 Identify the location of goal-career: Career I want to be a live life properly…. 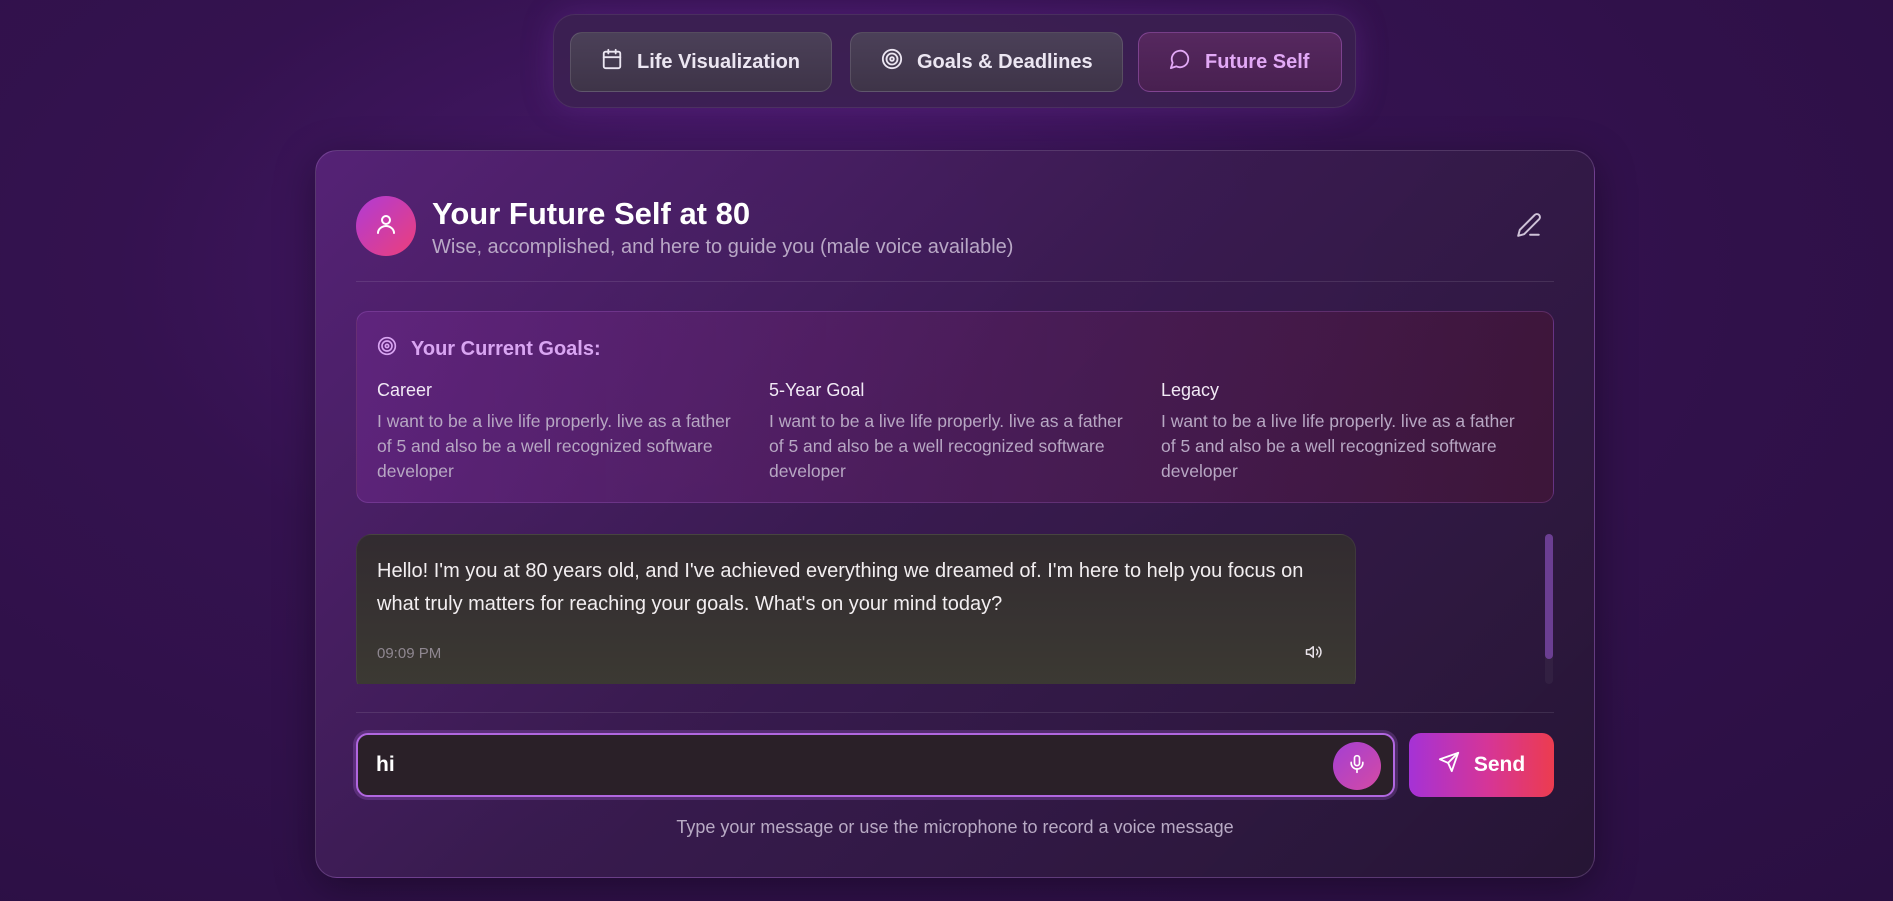
(557, 432).